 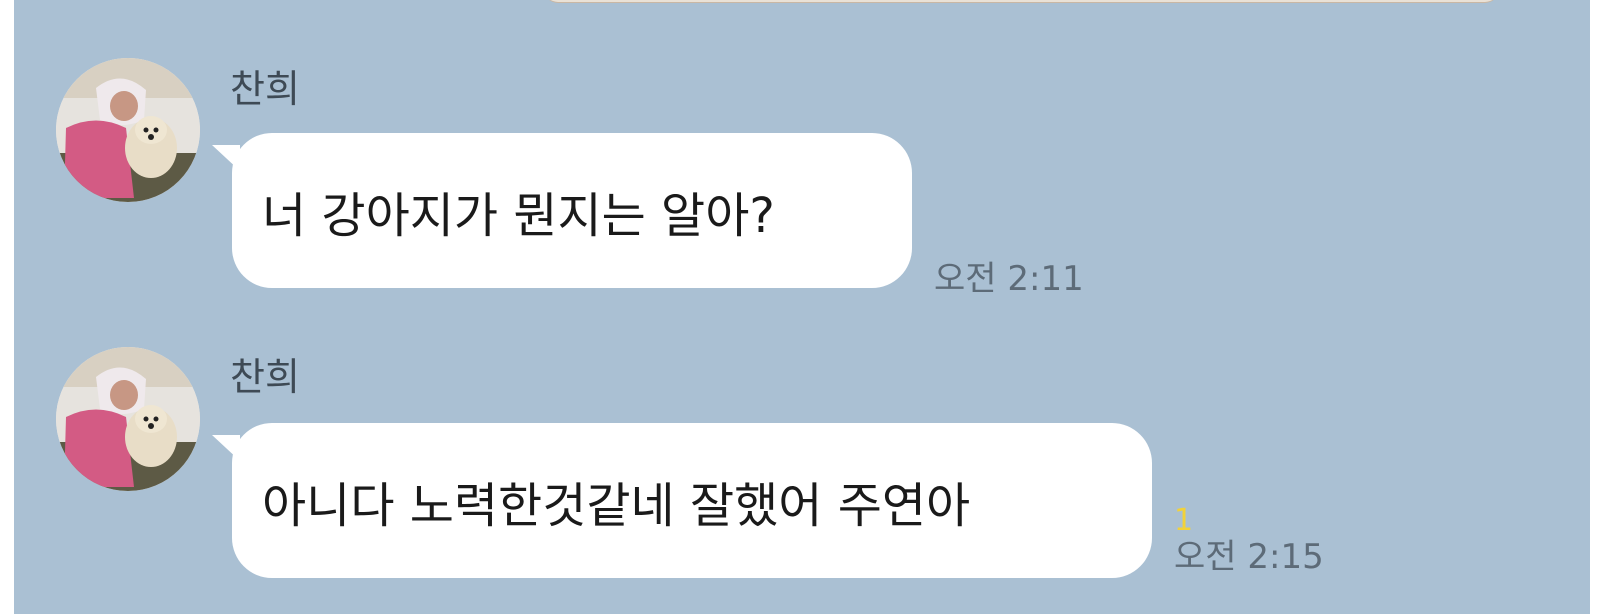 What do you see at coordinates (518, 215) in the screenshot?
I see `message-text: 너 강아지가 뭔지는 알아?` at bounding box center [518, 215].